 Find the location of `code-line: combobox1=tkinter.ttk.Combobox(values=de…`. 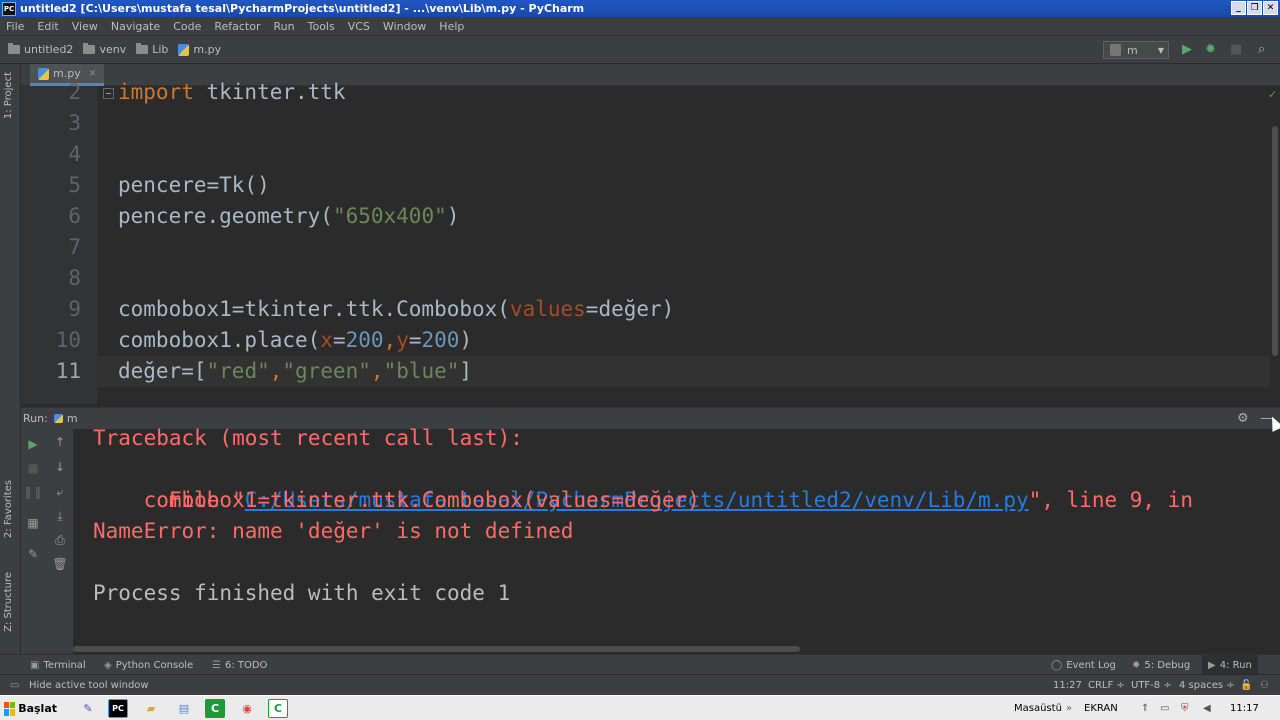

code-line: combobox1=tkinter.ttk.Combobox(values=de… is located at coordinates (683, 309).